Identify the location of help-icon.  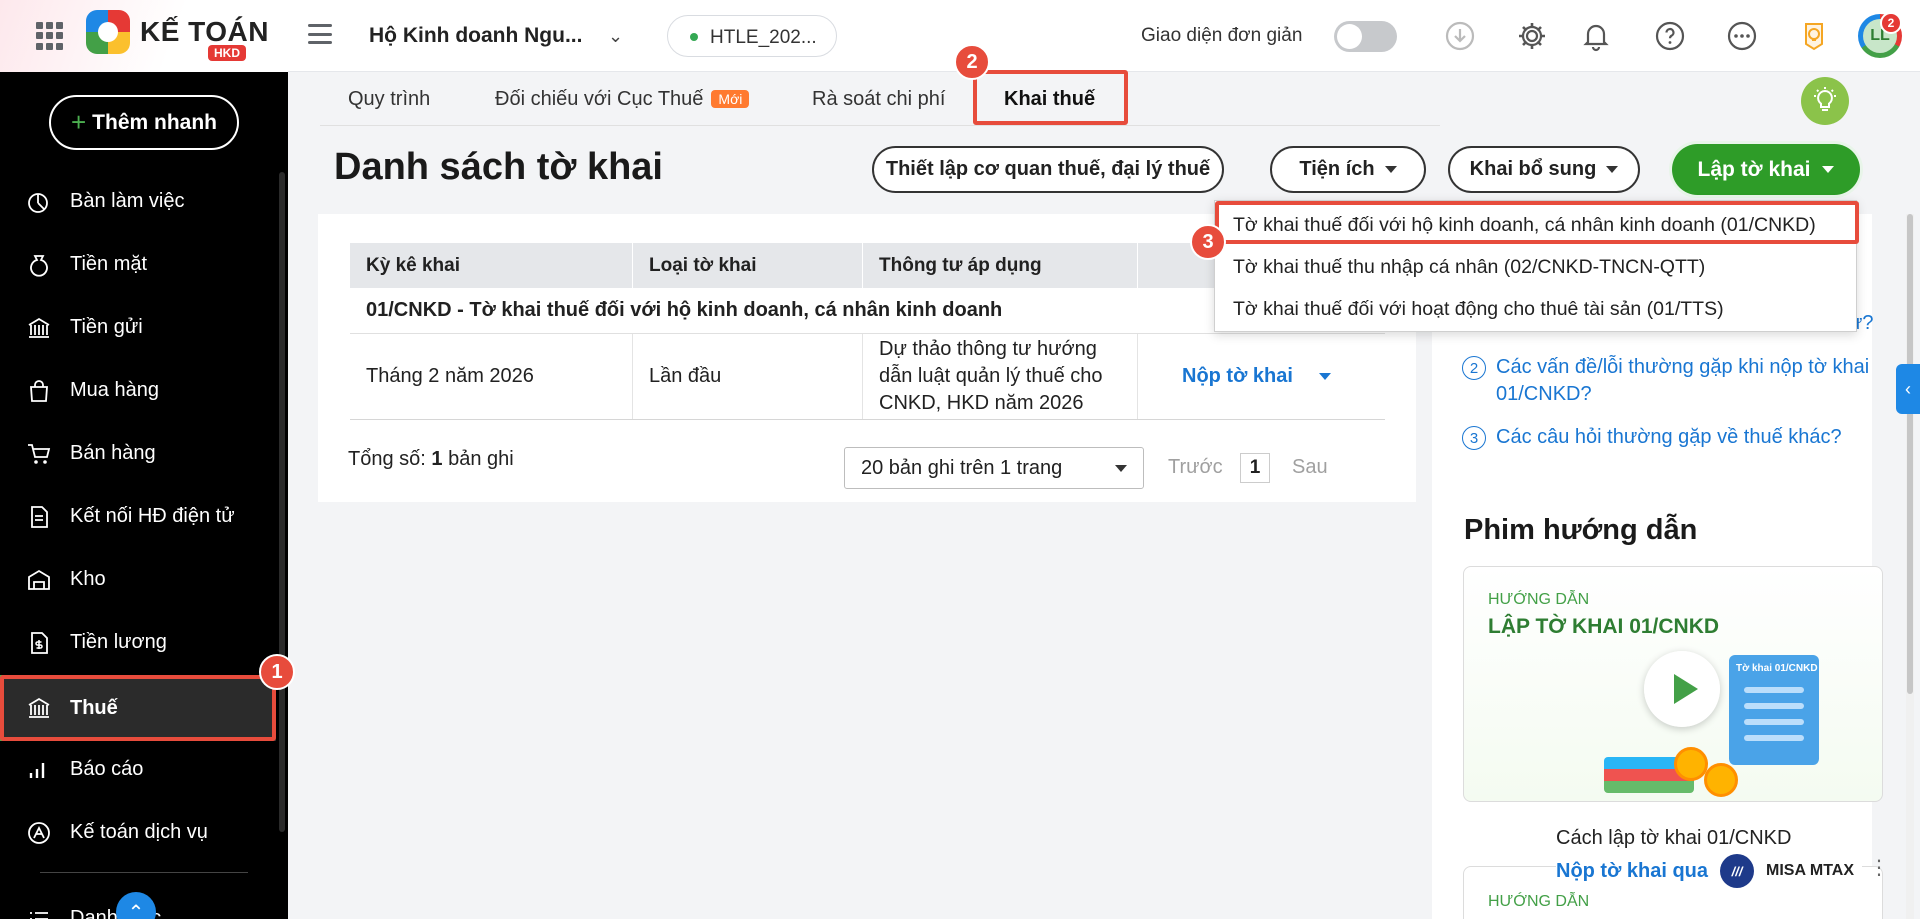
(1670, 36).